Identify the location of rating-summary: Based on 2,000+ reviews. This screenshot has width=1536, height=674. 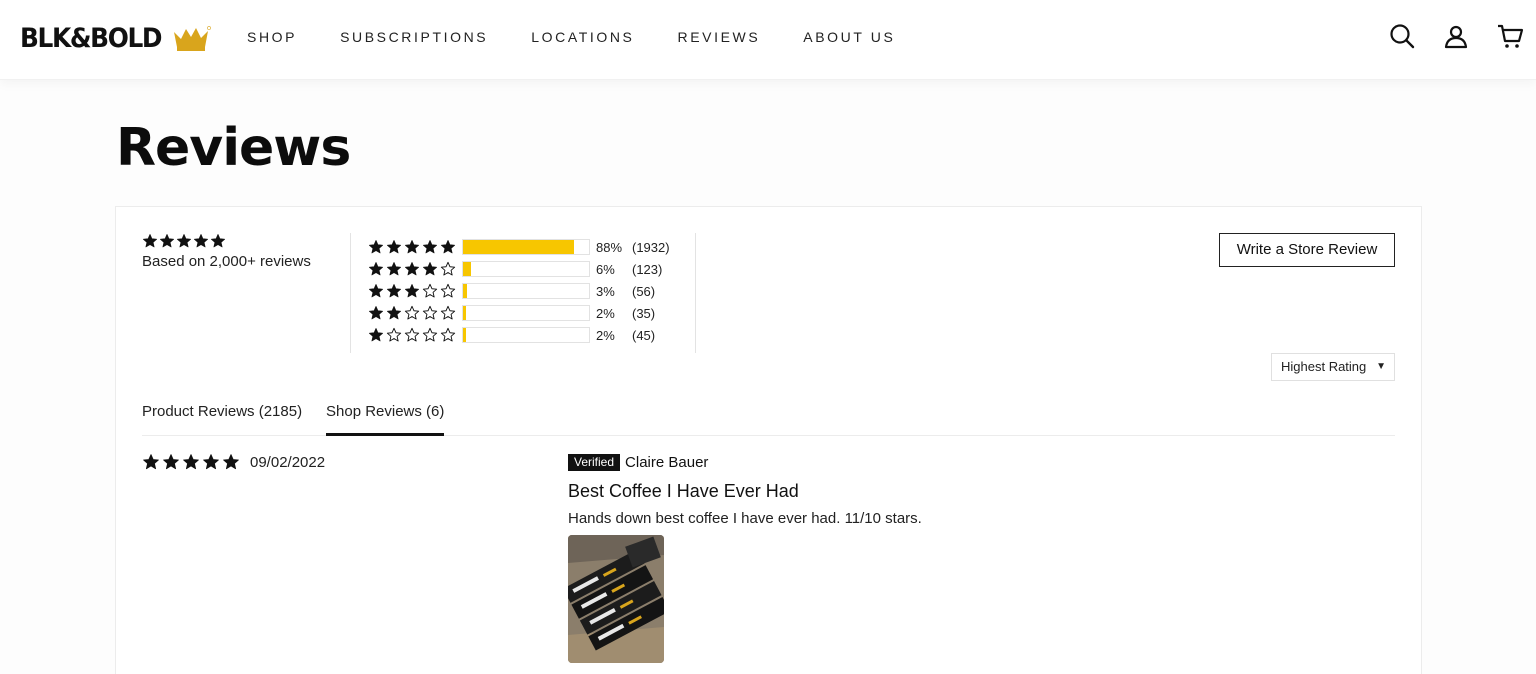
(226, 251).